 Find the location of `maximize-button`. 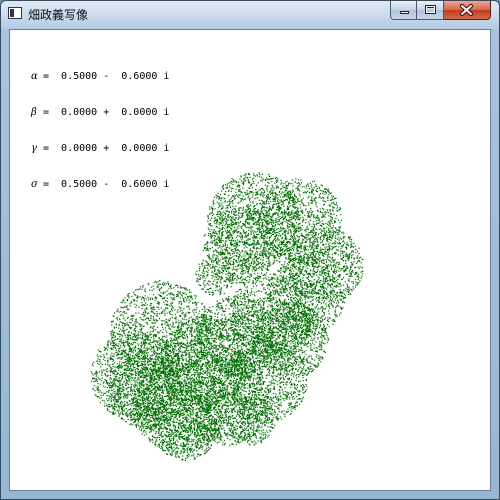

maximize-button is located at coordinates (430, 10).